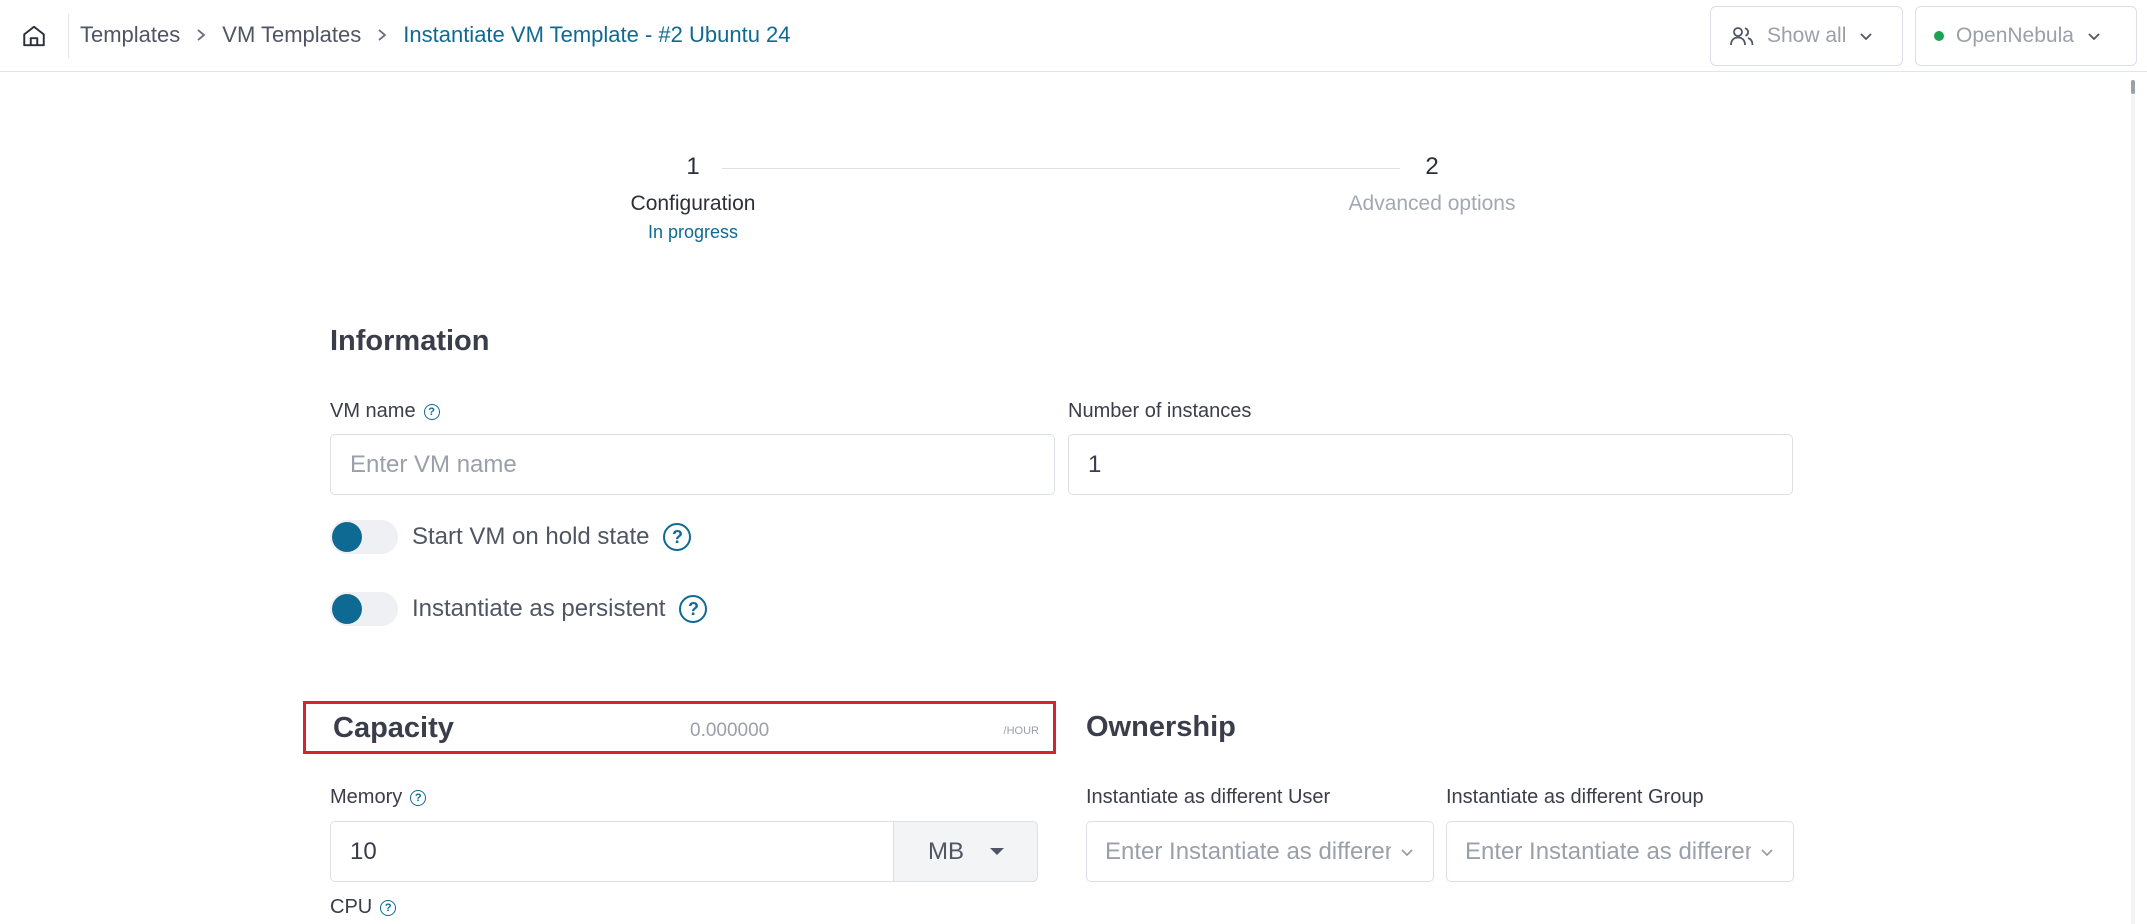 The width and height of the screenshot is (2147, 924). What do you see at coordinates (612, 851) in the screenshot?
I see `memory-input` at bounding box center [612, 851].